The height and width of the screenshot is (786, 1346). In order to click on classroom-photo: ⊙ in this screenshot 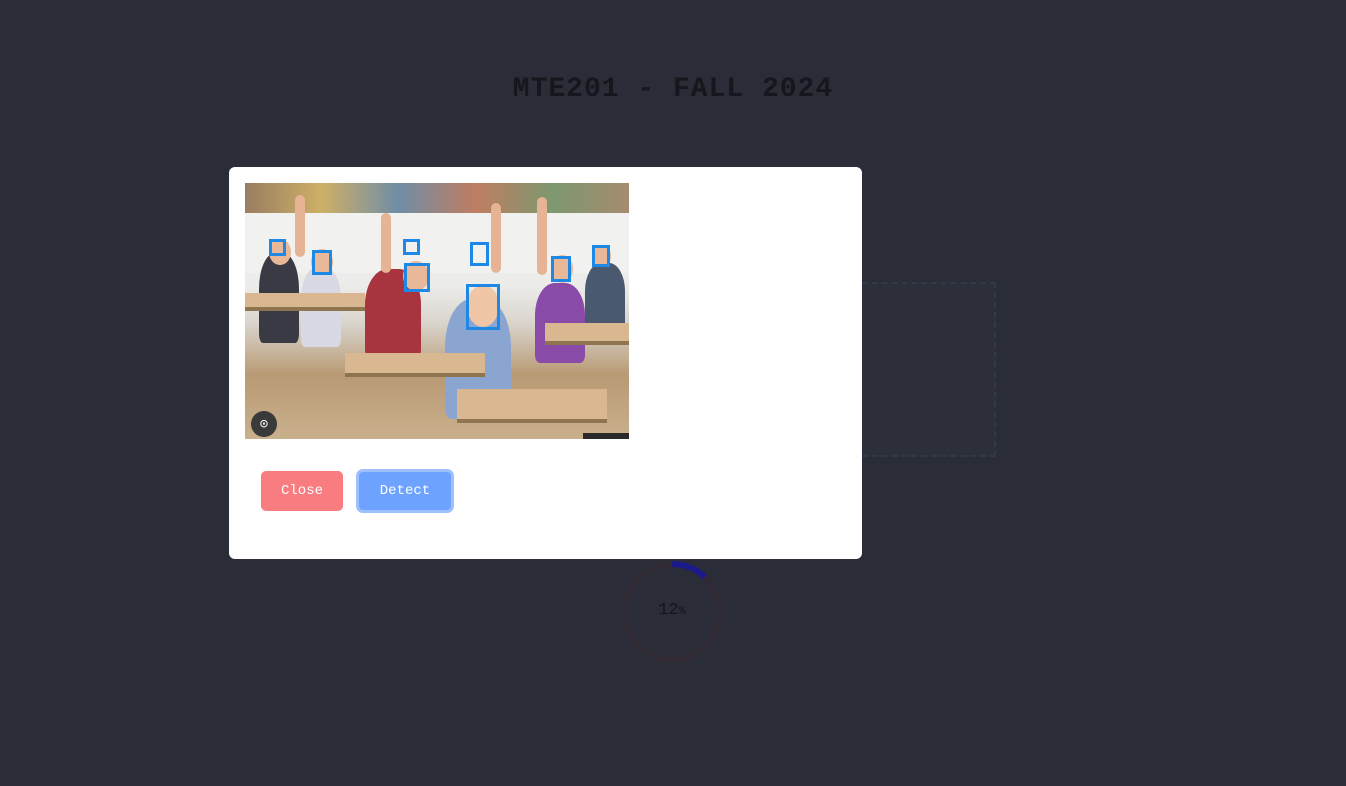, I will do `click(437, 311)`.